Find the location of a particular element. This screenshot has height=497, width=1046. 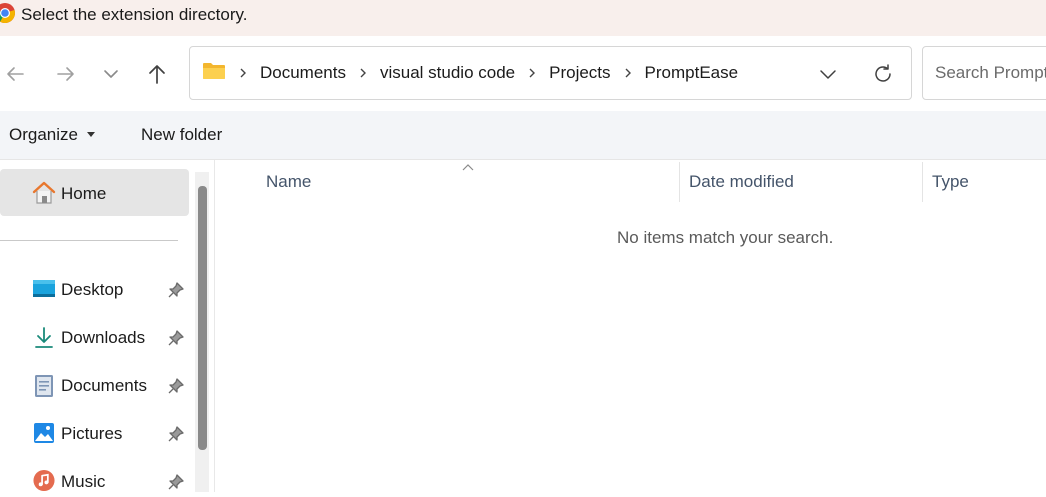

up-button is located at coordinates (157, 74).